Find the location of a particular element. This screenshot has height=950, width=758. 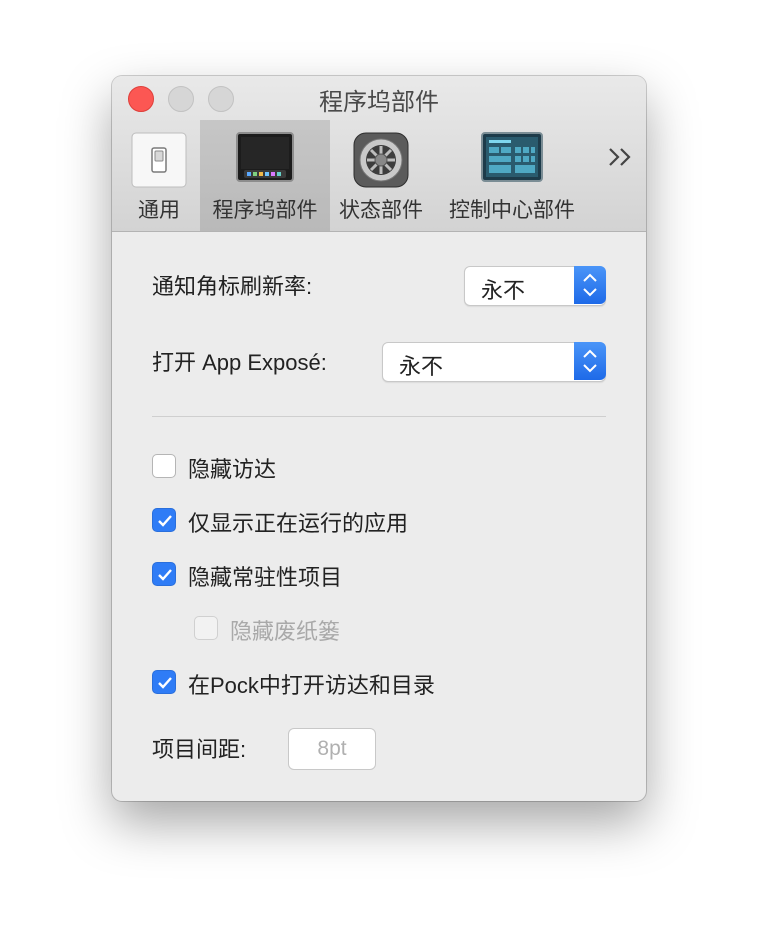

app-expose-popup: 永不 is located at coordinates (494, 362).